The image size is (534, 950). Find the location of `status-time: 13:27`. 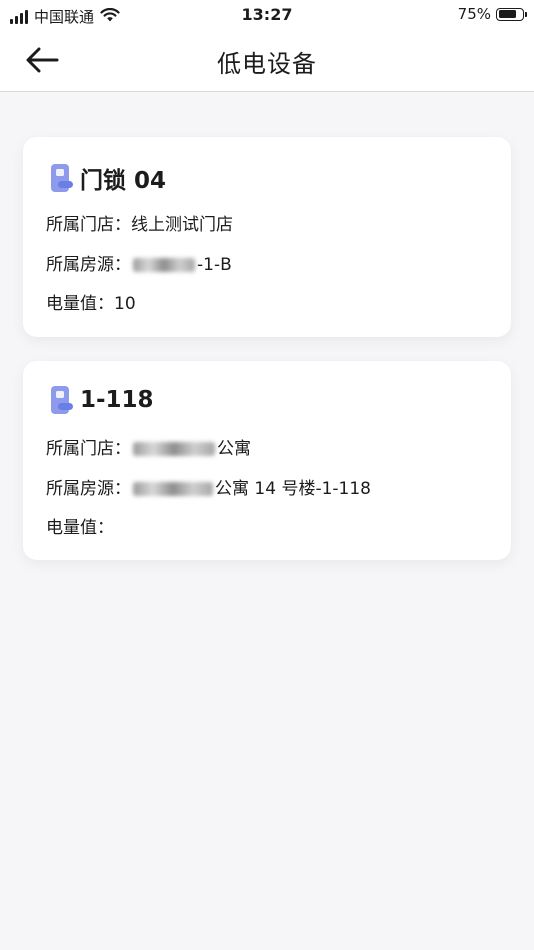

status-time: 13:27 is located at coordinates (267, 14).